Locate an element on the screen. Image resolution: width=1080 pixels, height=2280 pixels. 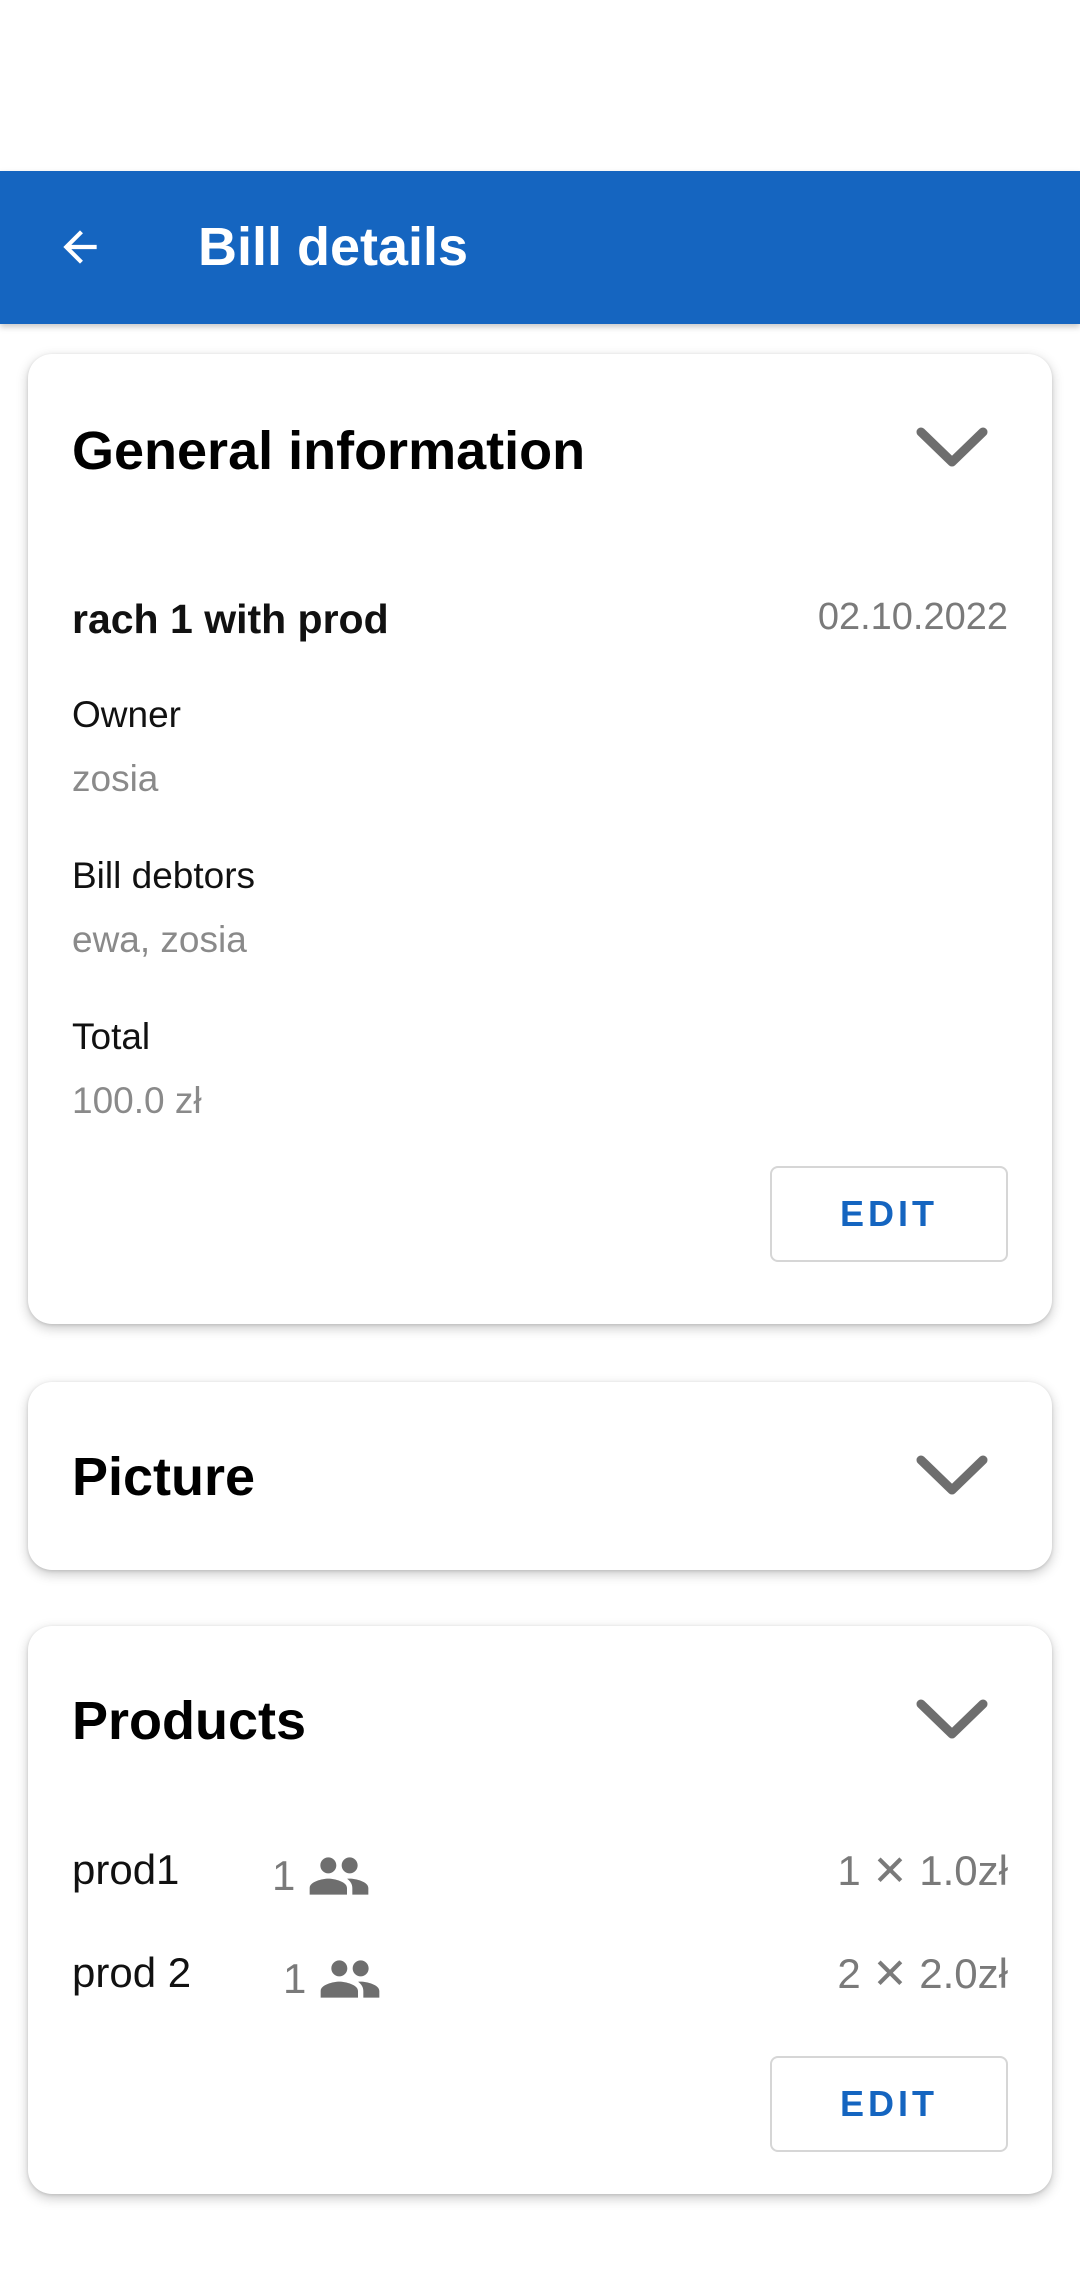
arrow-back-icon is located at coordinates (80, 247).